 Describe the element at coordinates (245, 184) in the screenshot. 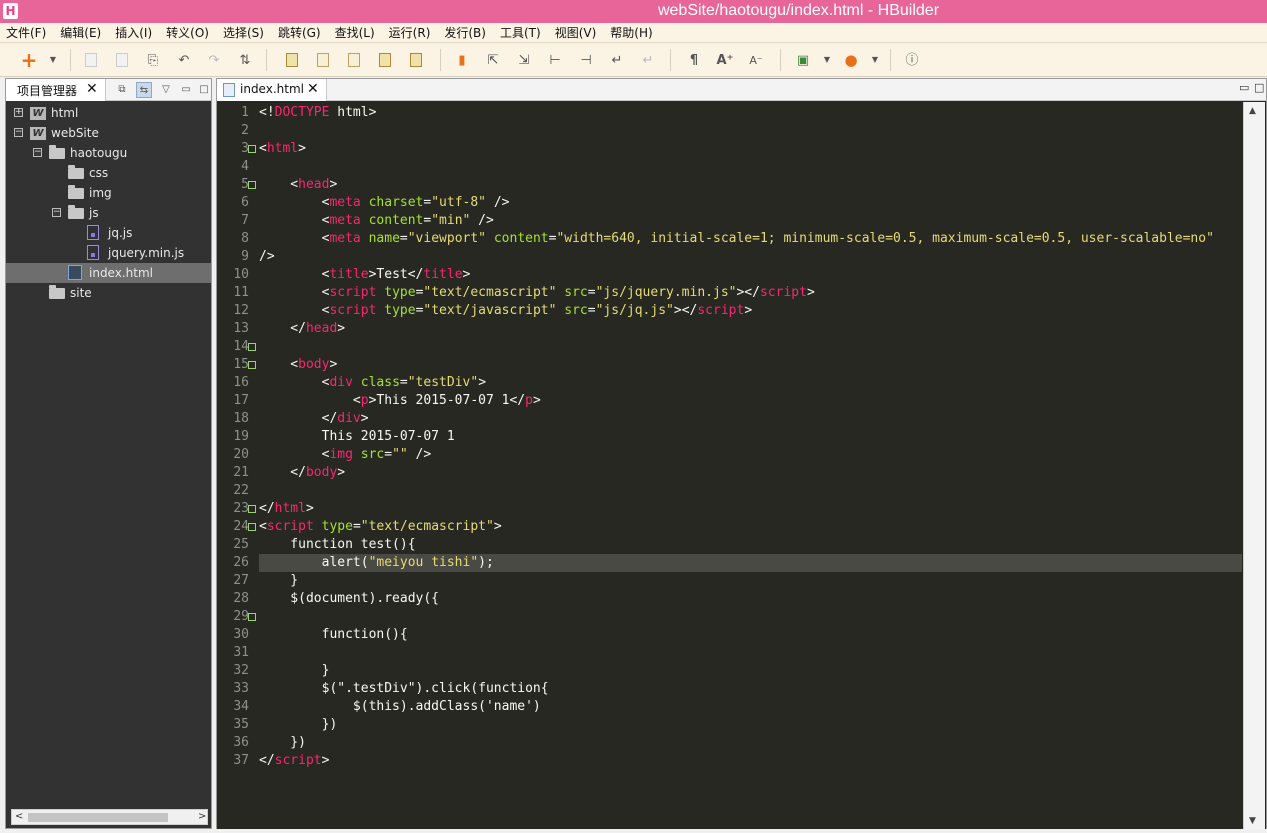

I see `line-number: 5` at that location.